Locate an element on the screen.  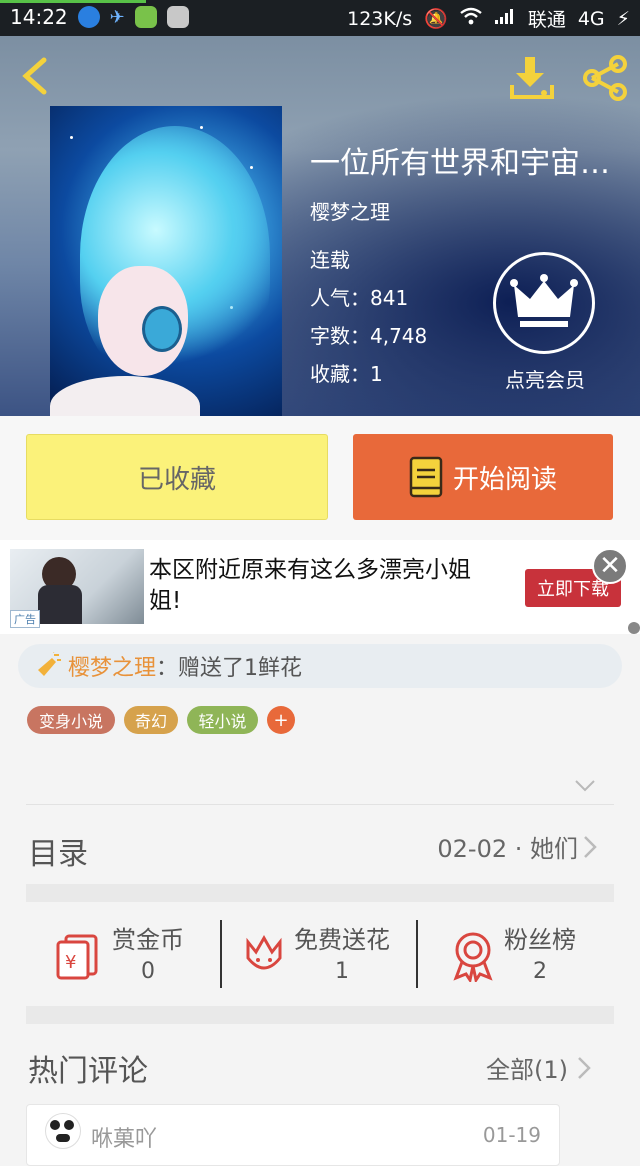
popularity-label: 人气： is located at coordinates (340, 298).